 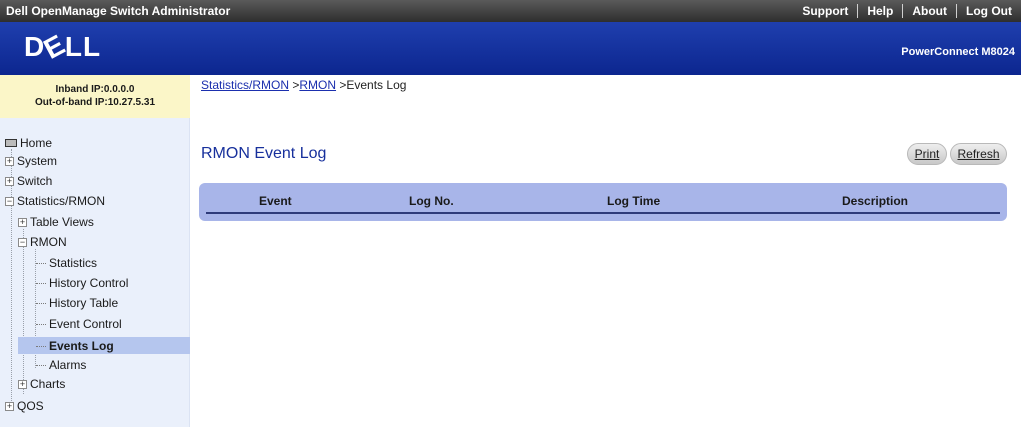 What do you see at coordinates (603, 213) in the screenshot?
I see `header-underline` at bounding box center [603, 213].